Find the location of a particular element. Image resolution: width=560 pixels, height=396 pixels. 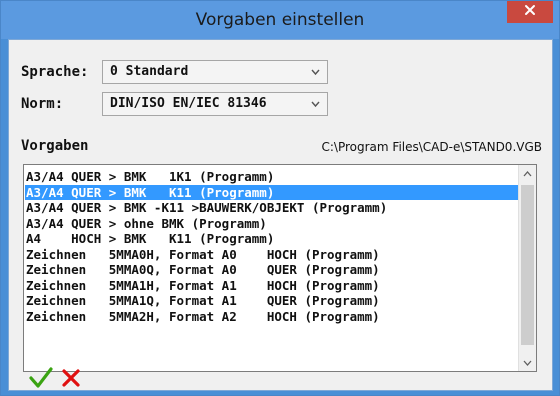

sprache-label: Sprache: is located at coordinates (55, 72).